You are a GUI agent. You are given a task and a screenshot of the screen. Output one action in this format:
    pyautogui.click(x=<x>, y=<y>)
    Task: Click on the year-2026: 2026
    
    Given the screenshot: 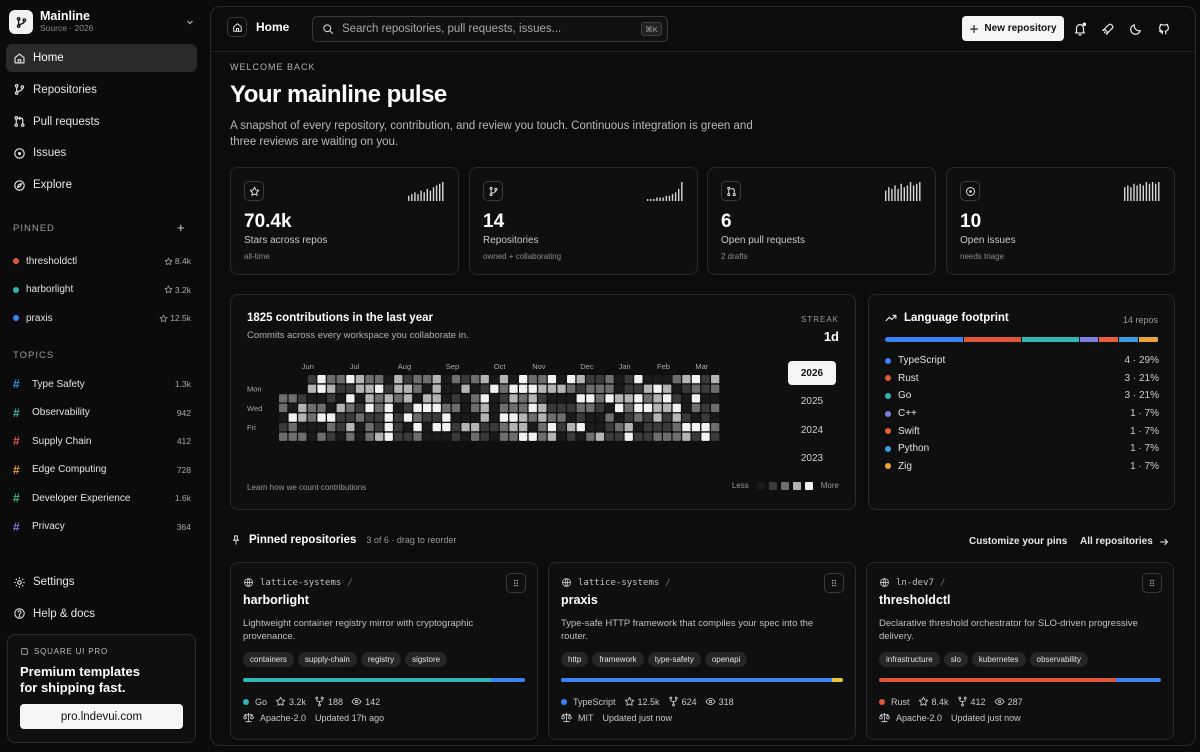 What is the action you would take?
    pyautogui.click(x=812, y=373)
    